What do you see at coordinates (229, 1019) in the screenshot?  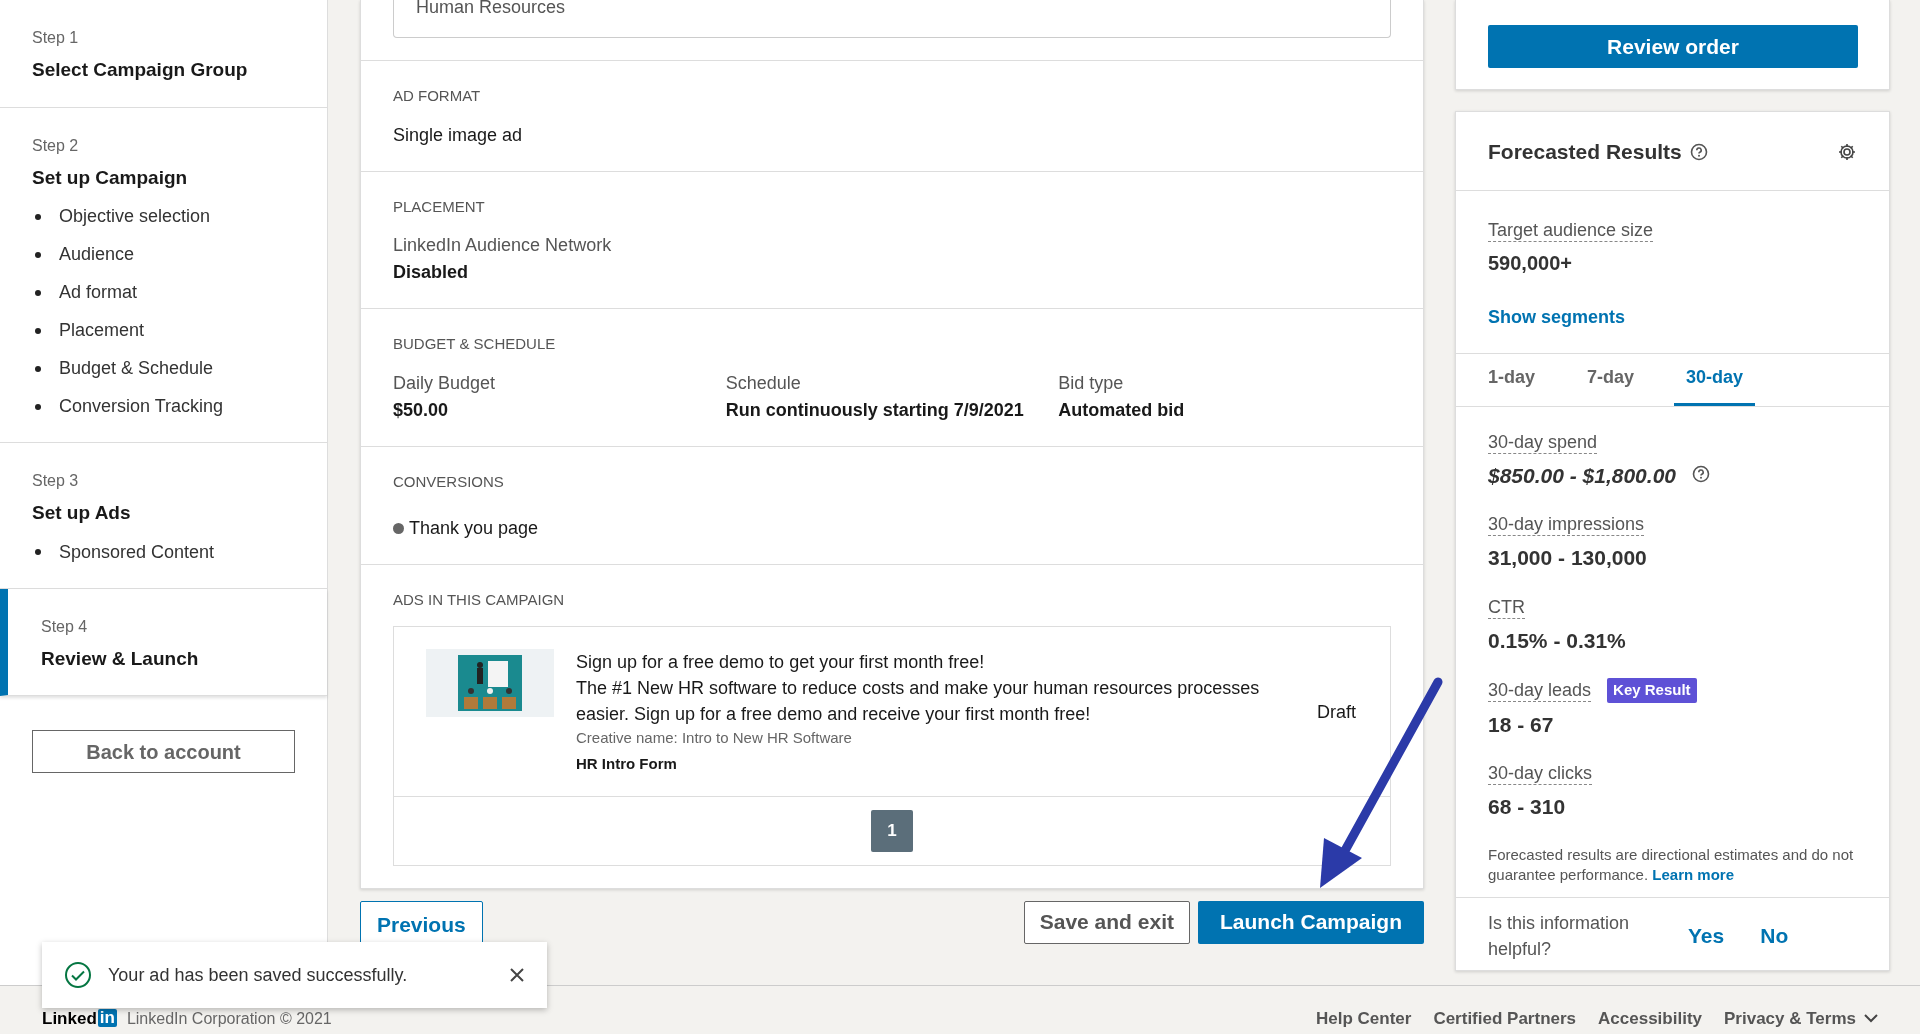 I see `copyright-text: LinkedIn Corporation © 2021` at bounding box center [229, 1019].